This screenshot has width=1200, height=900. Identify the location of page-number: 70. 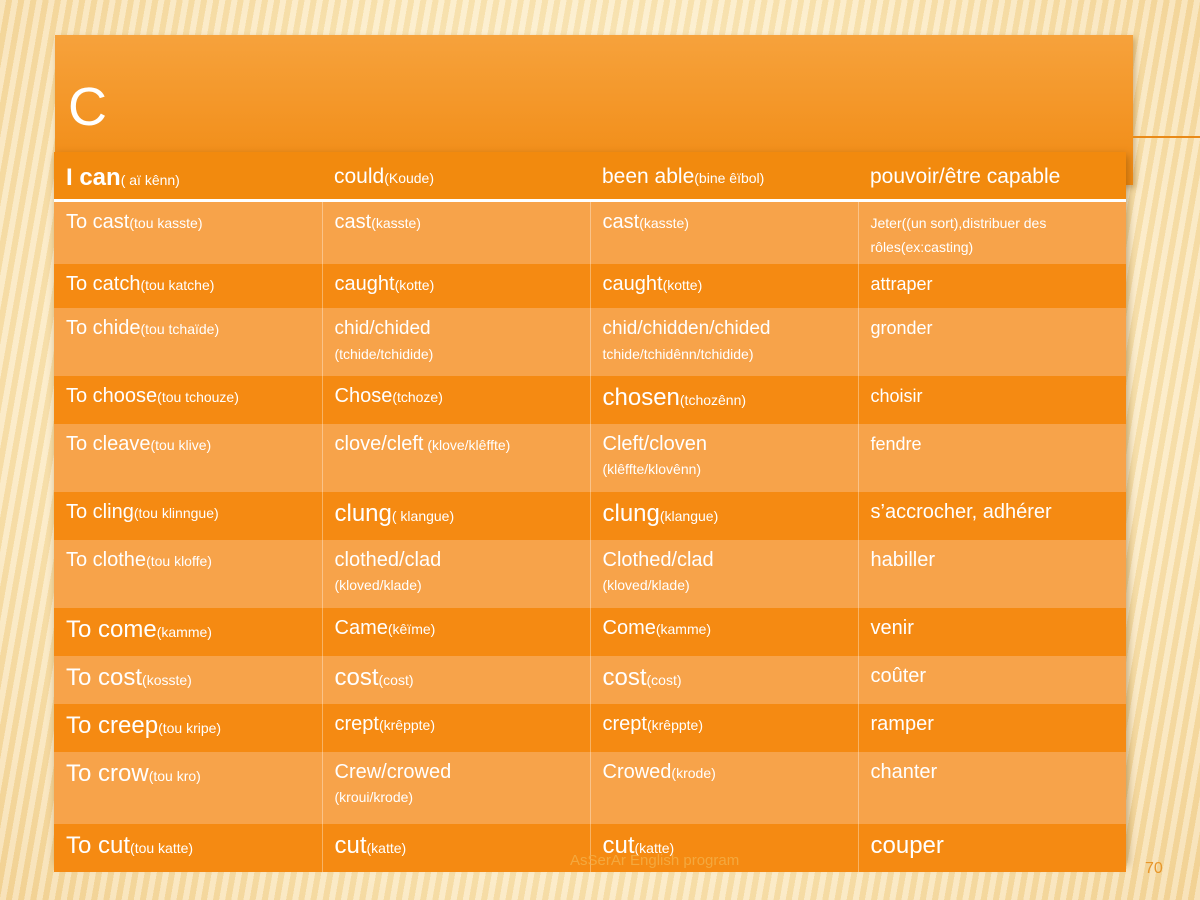
(1154, 868).